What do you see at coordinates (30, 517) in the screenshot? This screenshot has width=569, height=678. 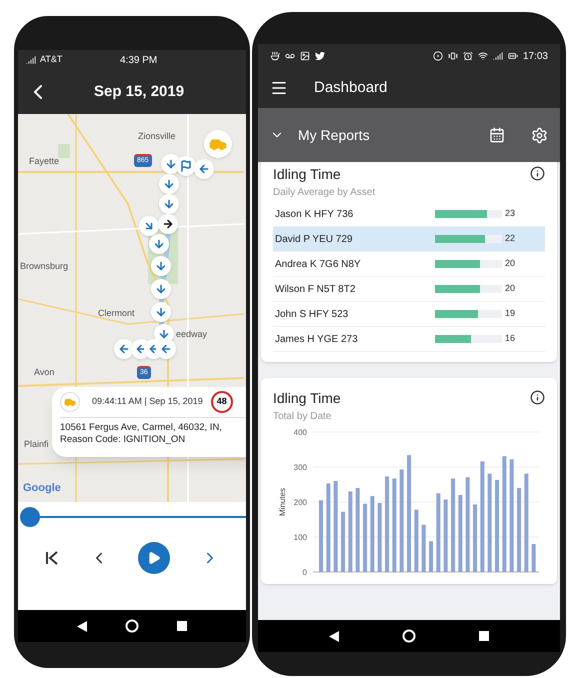 I see `slider-thumb` at bounding box center [30, 517].